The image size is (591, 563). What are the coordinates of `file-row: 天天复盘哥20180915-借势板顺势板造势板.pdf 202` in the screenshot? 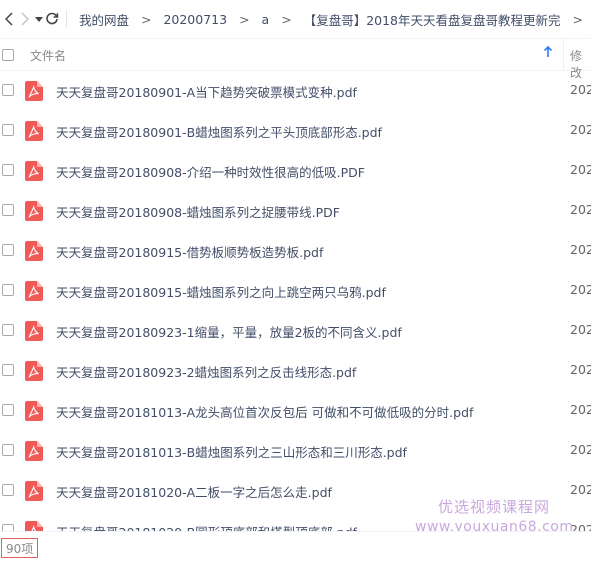 It's located at (295, 251).